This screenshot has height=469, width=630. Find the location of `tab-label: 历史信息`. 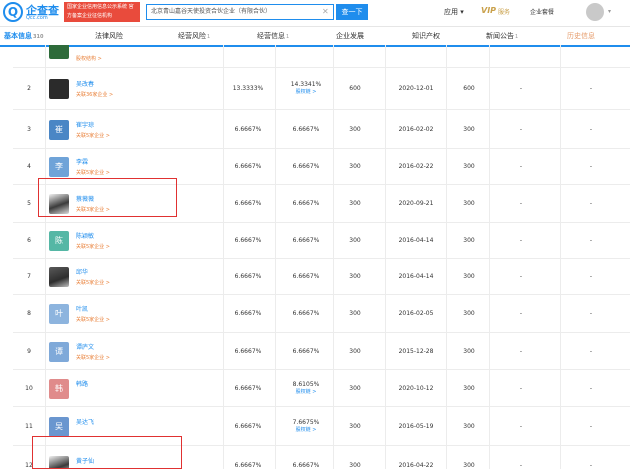

tab-label: 历史信息 is located at coordinates (581, 36).